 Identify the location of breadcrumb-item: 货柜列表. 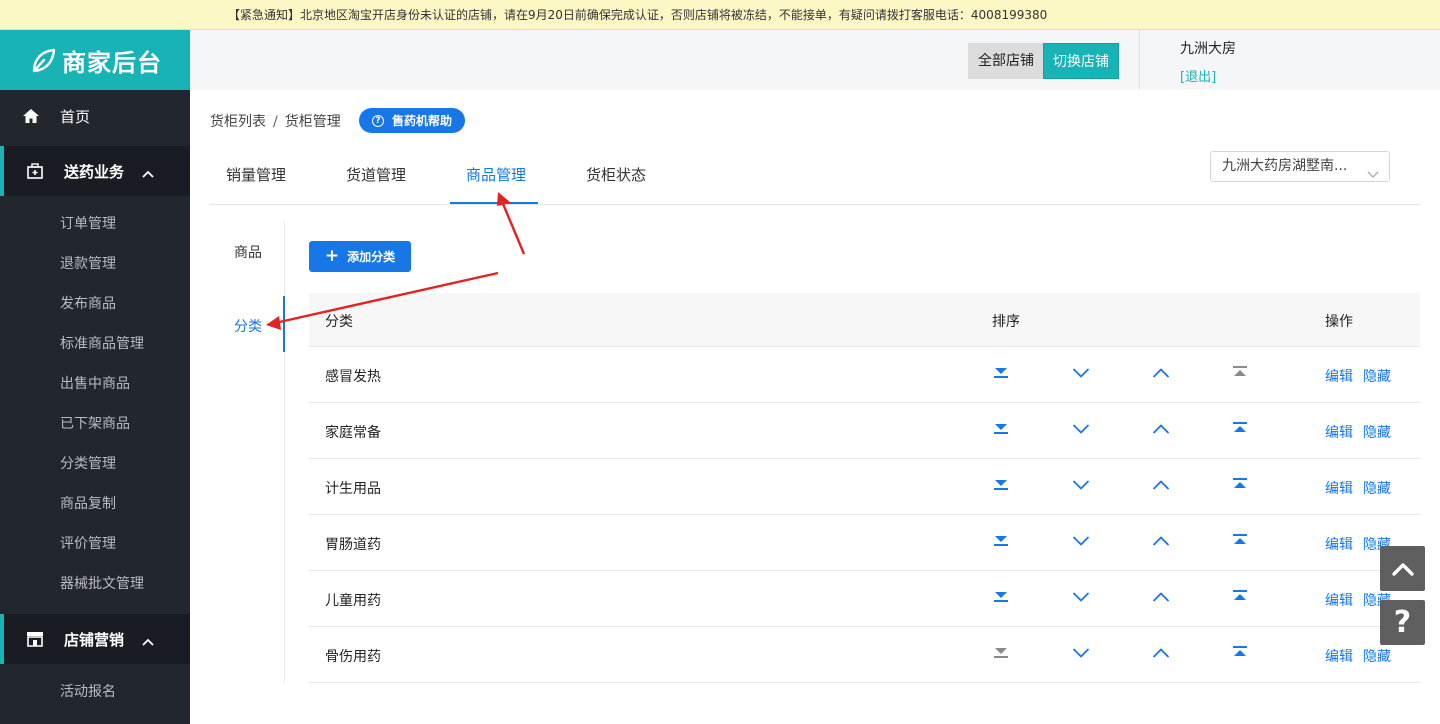
(238, 122).